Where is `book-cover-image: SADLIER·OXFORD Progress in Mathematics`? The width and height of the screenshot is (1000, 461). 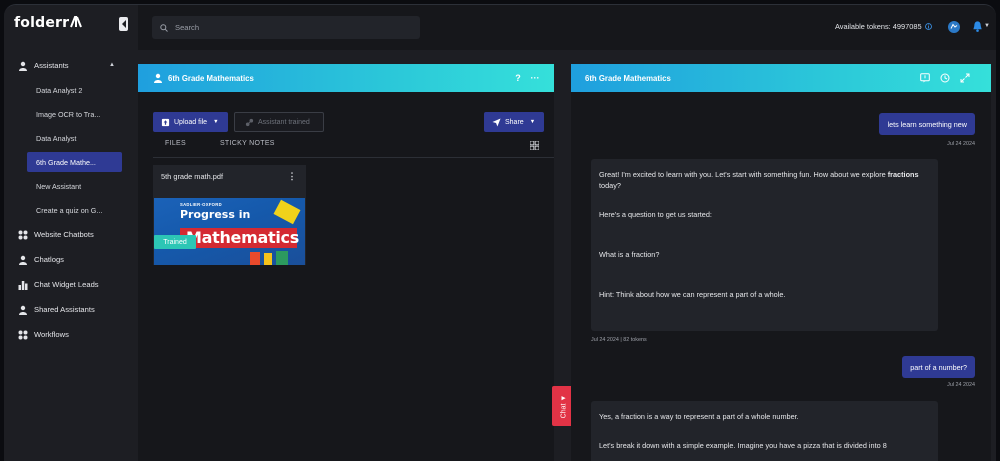
book-cover-image: SADLIER·OXFORD Progress in Mathematics is located at coordinates (229, 231).